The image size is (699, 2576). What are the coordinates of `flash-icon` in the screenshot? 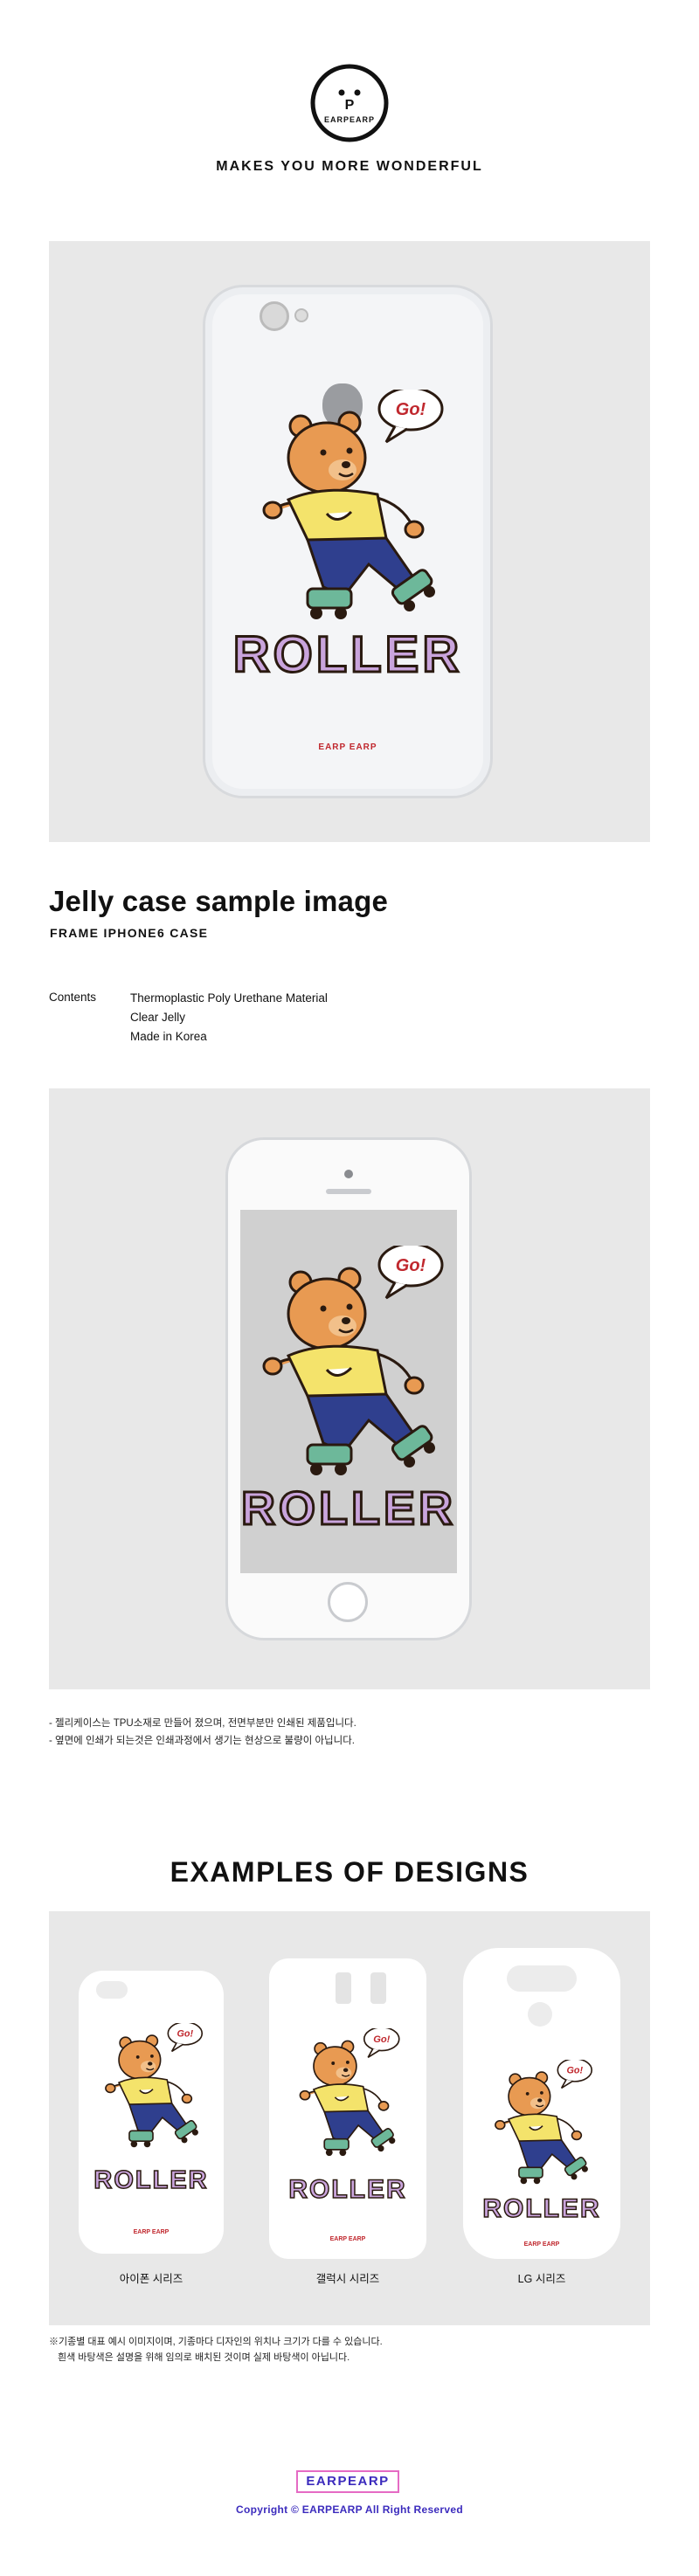 It's located at (301, 315).